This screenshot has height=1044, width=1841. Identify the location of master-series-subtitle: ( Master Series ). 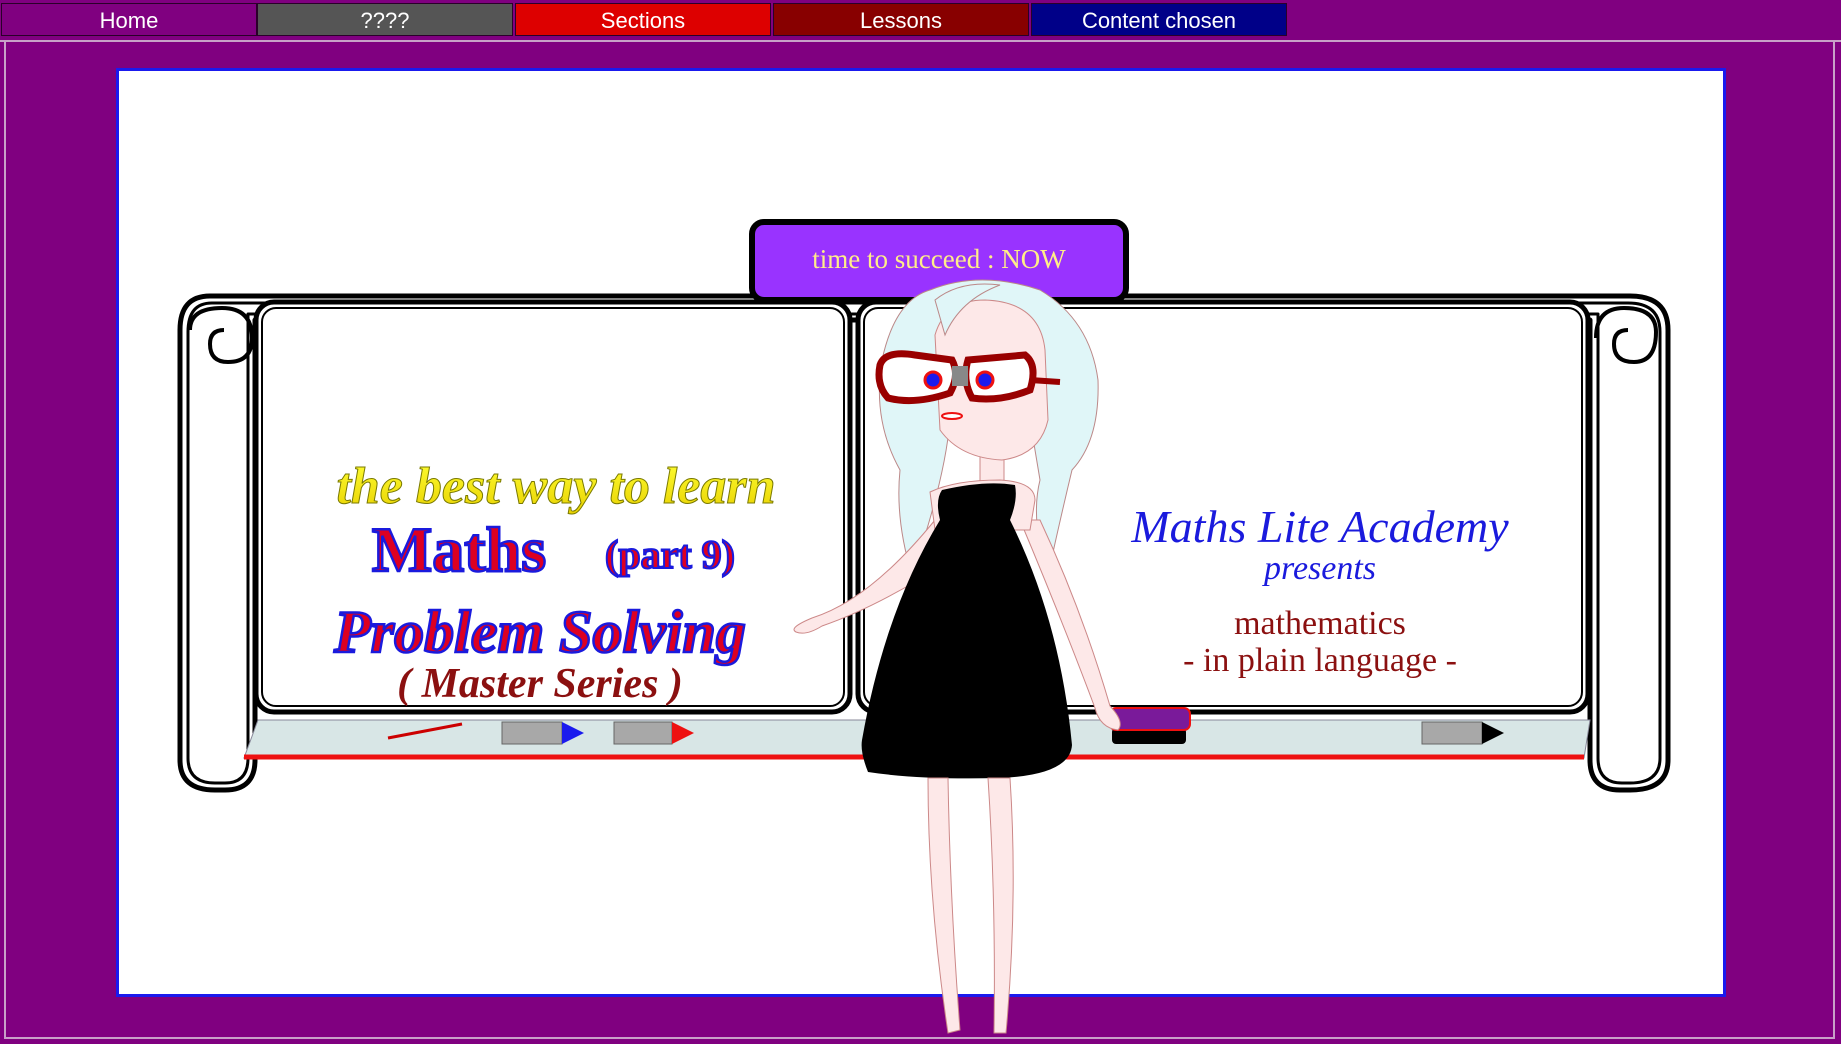
(540, 684).